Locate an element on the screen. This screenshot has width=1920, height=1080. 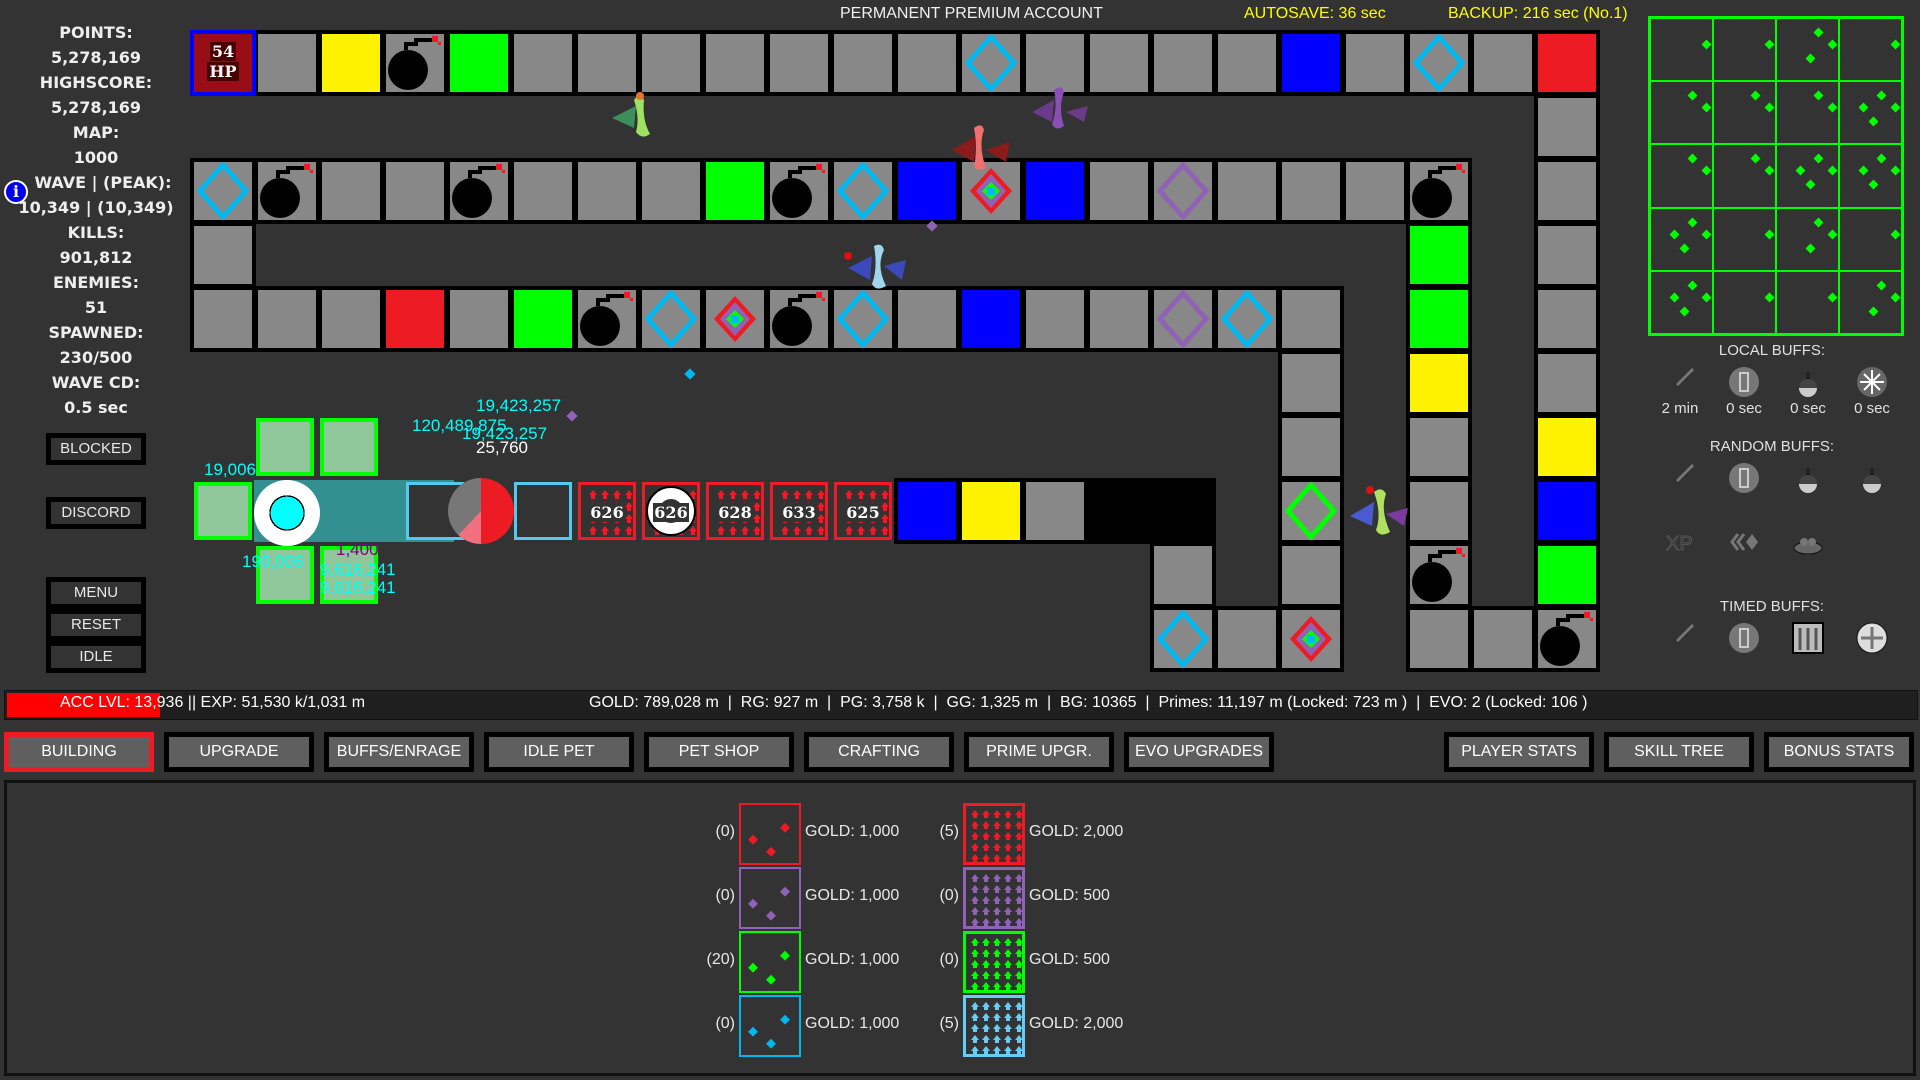
tab-bonus-stats: BONUS STATS is located at coordinates (1839, 752).